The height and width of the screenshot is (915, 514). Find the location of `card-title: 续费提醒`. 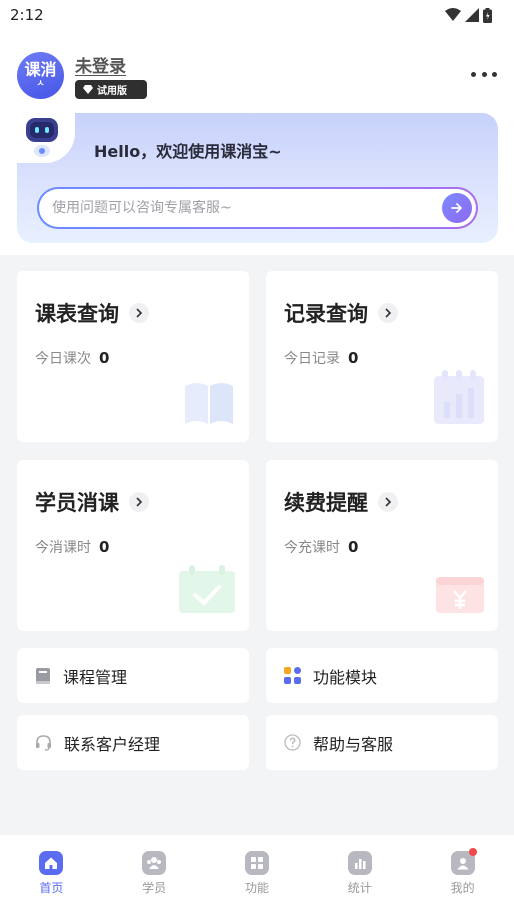

card-title: 续费提醒 is located at coordinates (341, 502).